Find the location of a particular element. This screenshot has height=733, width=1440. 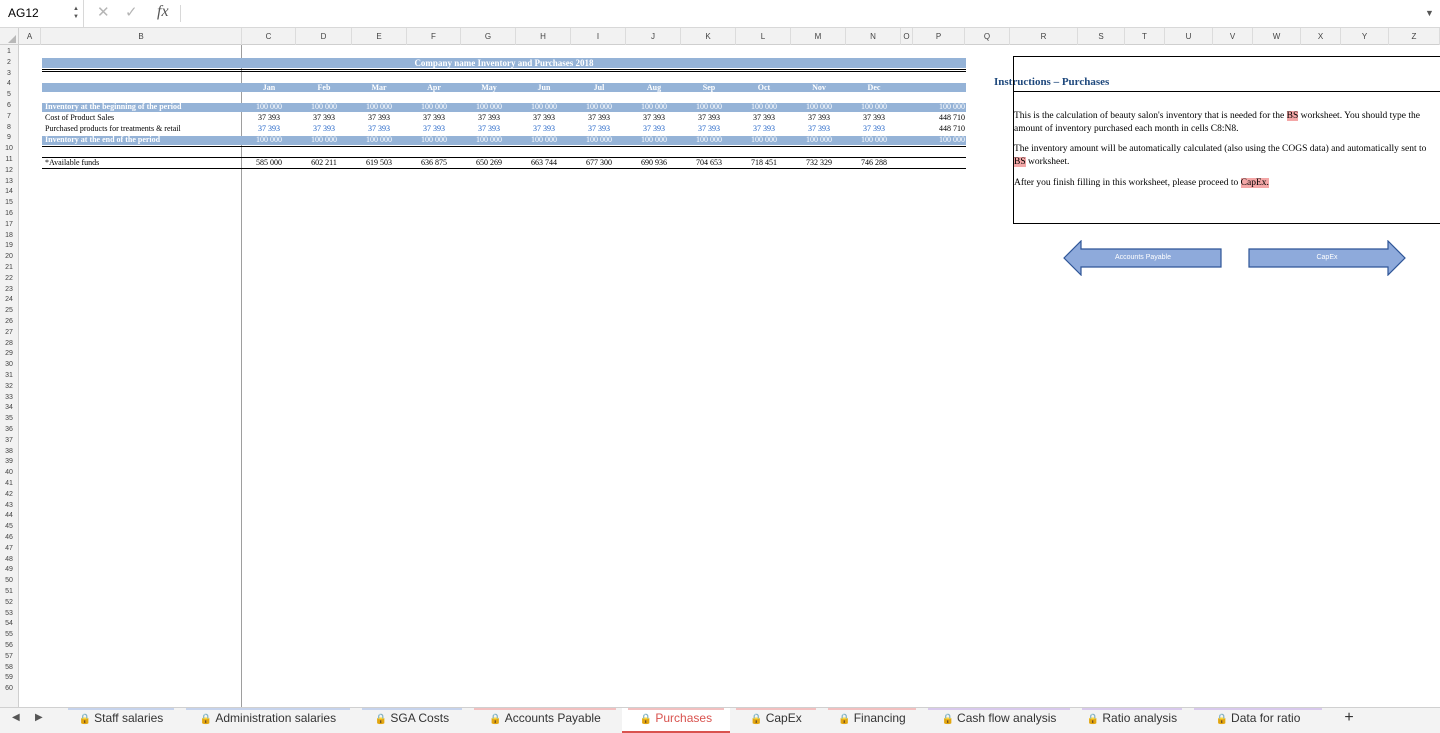

row-header-7: 7 is located at coordinates (9, 117).